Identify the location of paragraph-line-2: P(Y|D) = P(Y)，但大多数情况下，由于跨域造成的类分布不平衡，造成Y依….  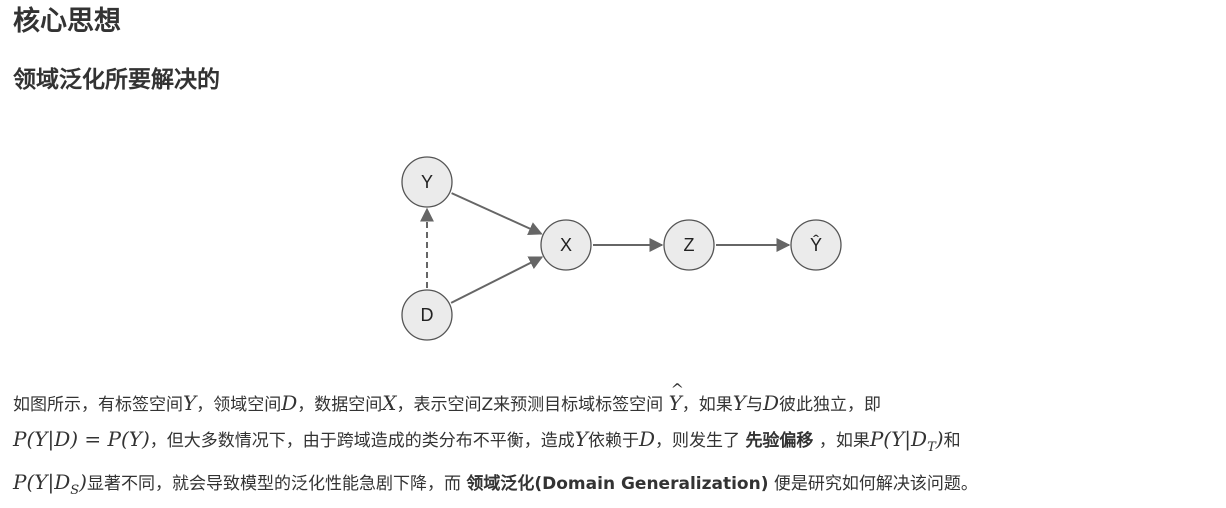
(613, 443).